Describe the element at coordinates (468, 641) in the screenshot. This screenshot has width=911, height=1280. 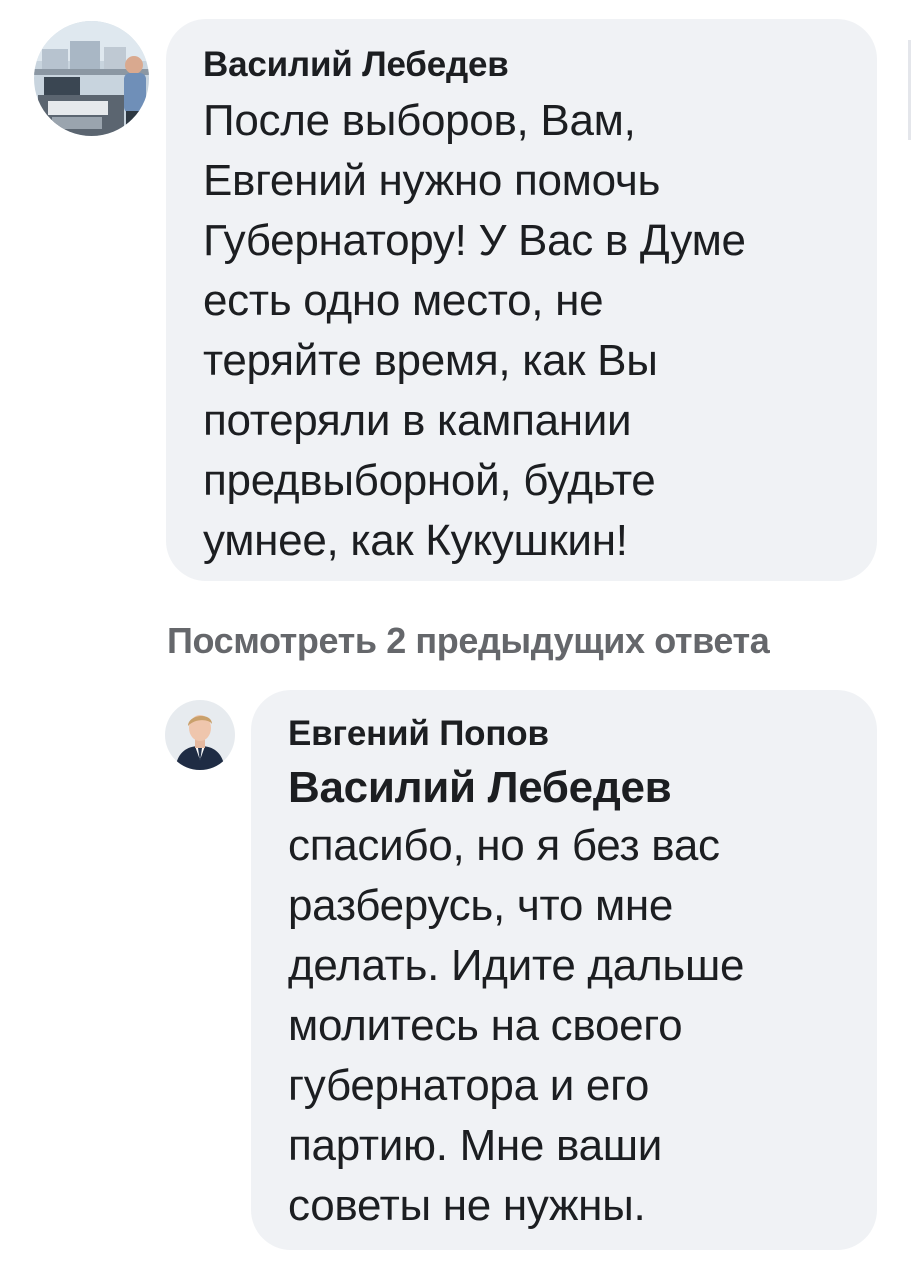
I see `view-previous-replies-link: Посмотреть 2 предыдущих ответа` at that location.